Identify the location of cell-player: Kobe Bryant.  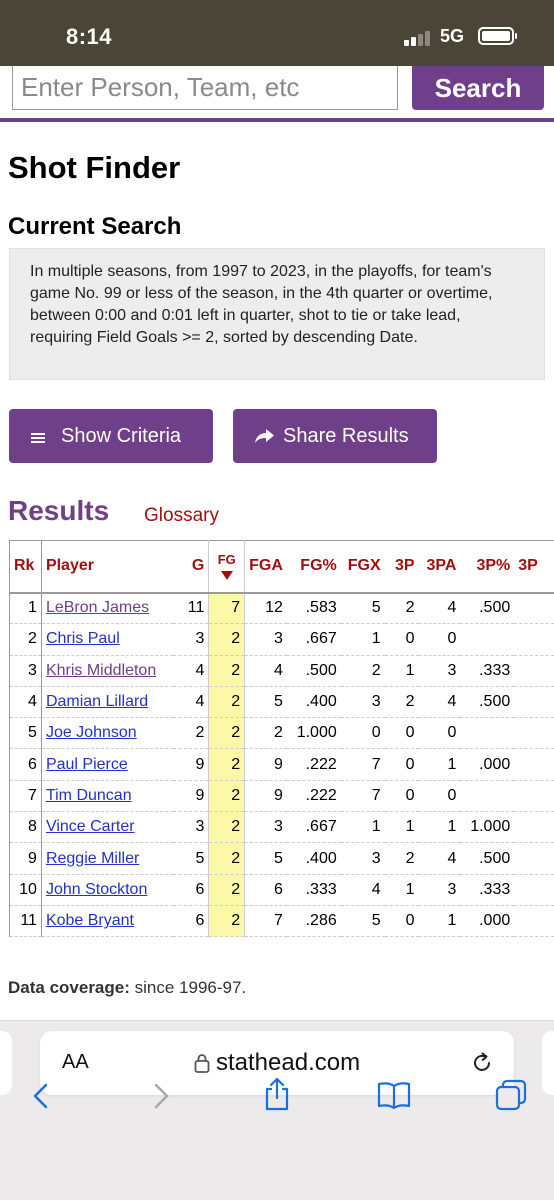
(107, 921).